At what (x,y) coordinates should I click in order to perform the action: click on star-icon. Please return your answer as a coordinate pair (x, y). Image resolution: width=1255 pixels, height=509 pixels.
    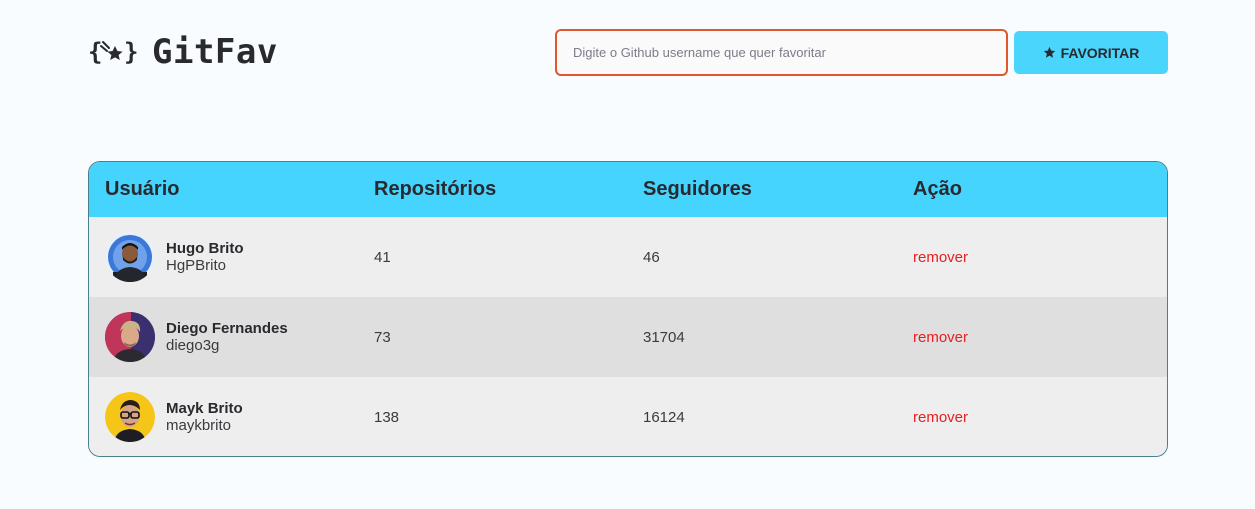
    Looking at the image, I should click on (1049, 52).